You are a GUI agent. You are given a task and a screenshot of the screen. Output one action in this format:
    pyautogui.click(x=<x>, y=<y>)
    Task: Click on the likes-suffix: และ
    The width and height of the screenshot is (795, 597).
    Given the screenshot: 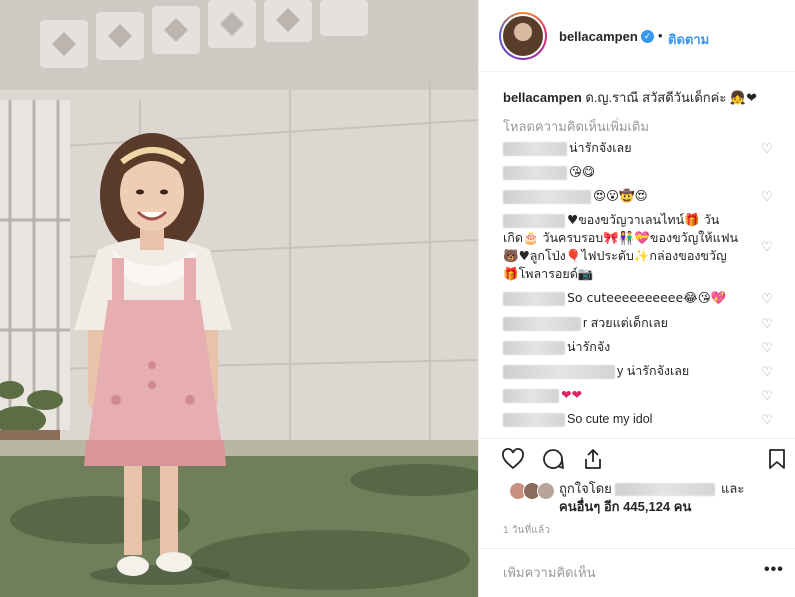 What is the action you would take?
    pyautogui.click(x=733, y=488)
    